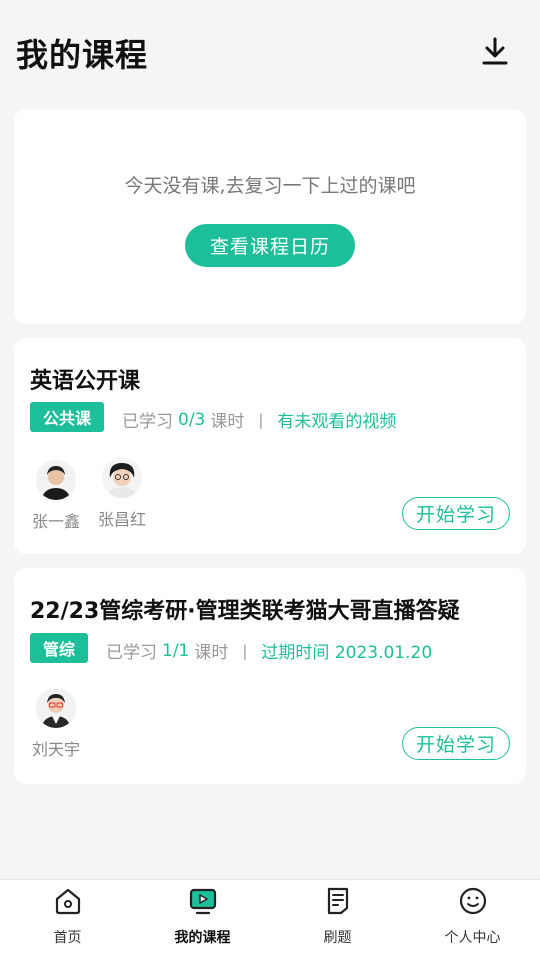 This screenshot has height=960, width=540. I want to click on teacher-name: 张一鑫, so click(55, 521).